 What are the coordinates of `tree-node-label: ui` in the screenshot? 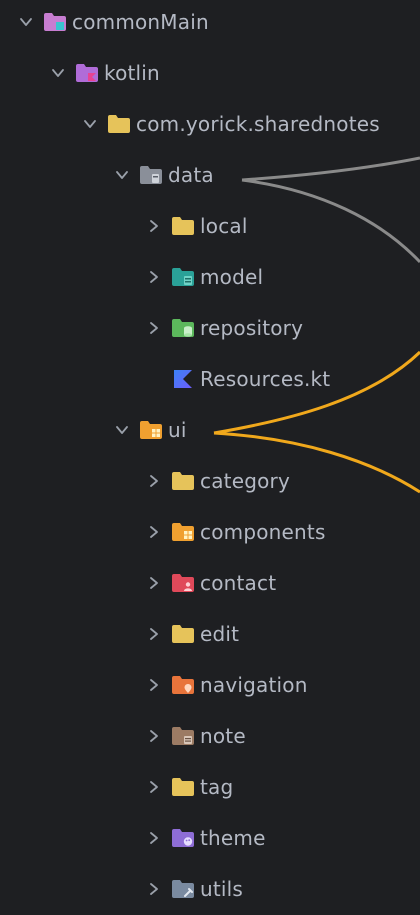 It's located at (177, 430).